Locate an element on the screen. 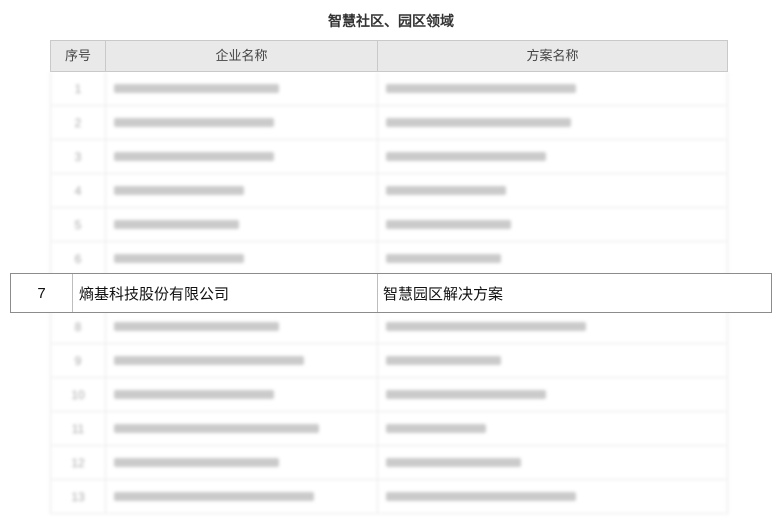 This screenshot has height=522, width=782. row-number: 1 is located at coordinates (78, 88).